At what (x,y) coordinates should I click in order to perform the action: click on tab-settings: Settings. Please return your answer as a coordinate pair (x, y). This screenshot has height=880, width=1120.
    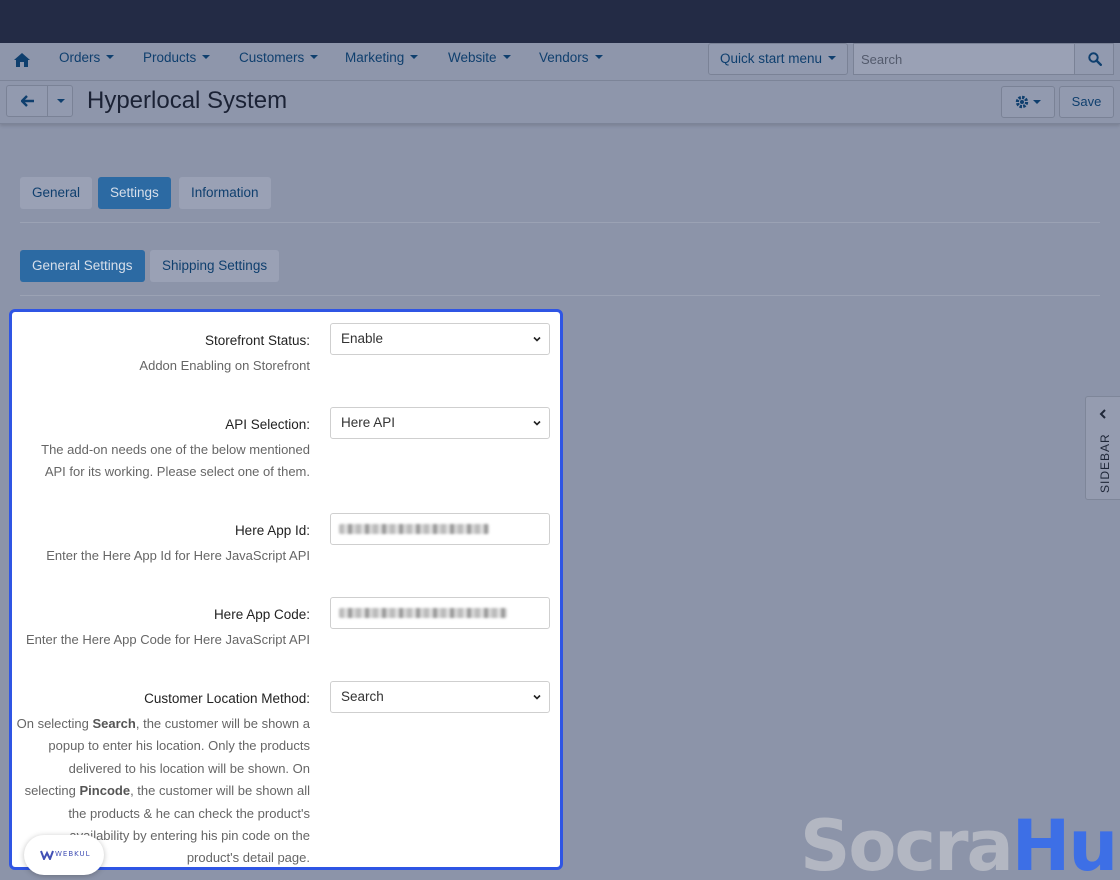
    Looking at the image, I should click on (134, 193).